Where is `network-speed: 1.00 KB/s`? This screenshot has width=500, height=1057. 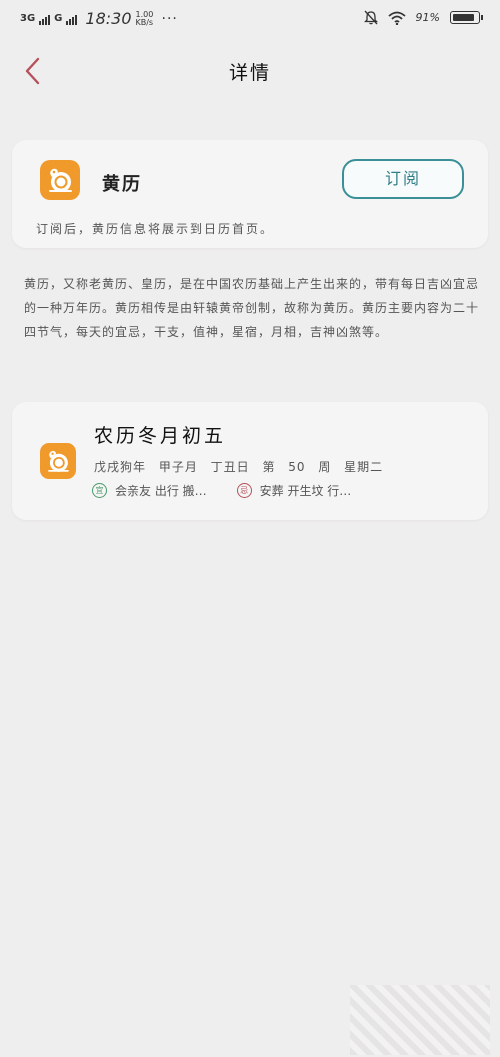 network-speed: 1.00 KB/s is located at coordinates (144, 18).